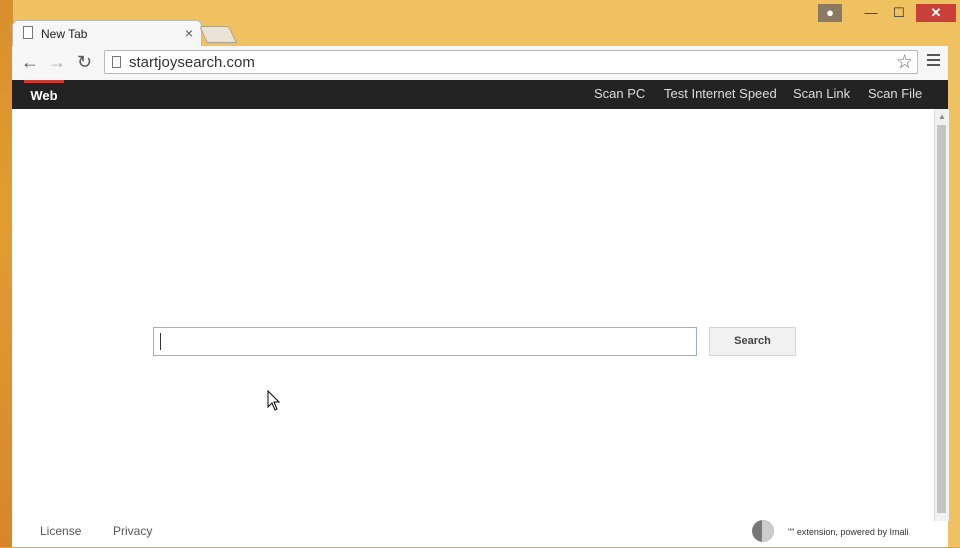 Image resolution: width=960 pixels, height=548 pixels. I want to click on scrollbar-thumb, so click(941, 319).